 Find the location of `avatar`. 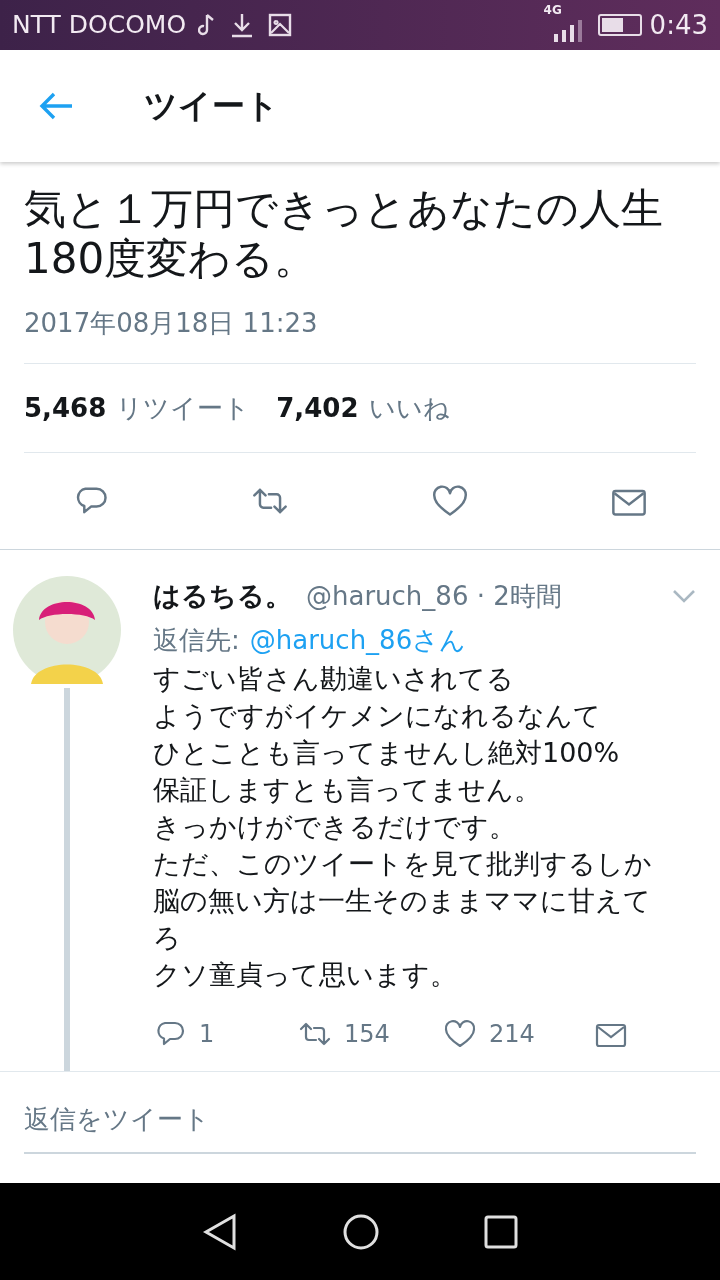

avatar is located at coordinates (66, 630).